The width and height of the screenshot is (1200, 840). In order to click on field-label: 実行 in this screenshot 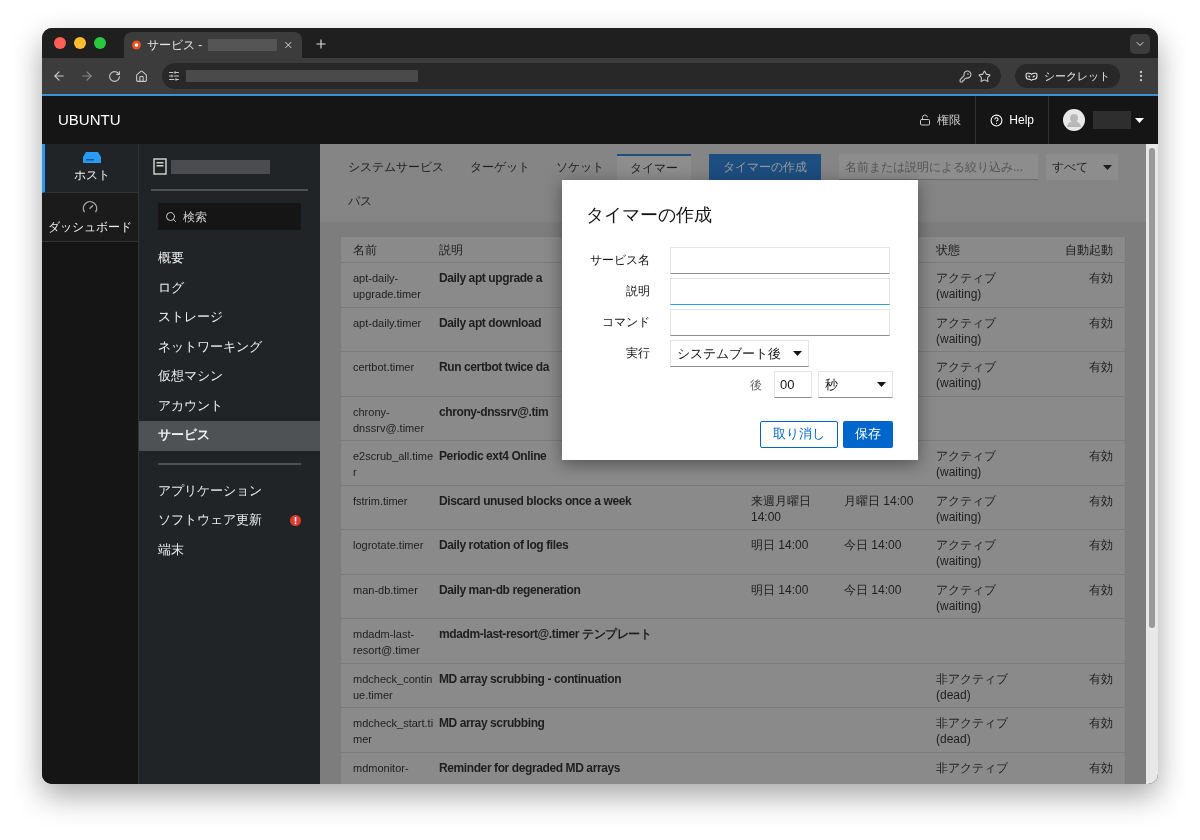, I will do `click(637, 353)`.